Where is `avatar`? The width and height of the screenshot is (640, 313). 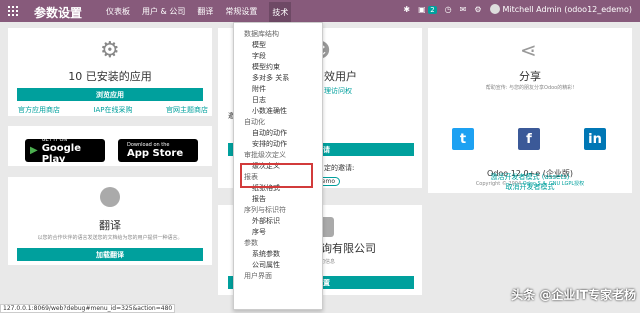
avatar is located at coordinates (494, 9).